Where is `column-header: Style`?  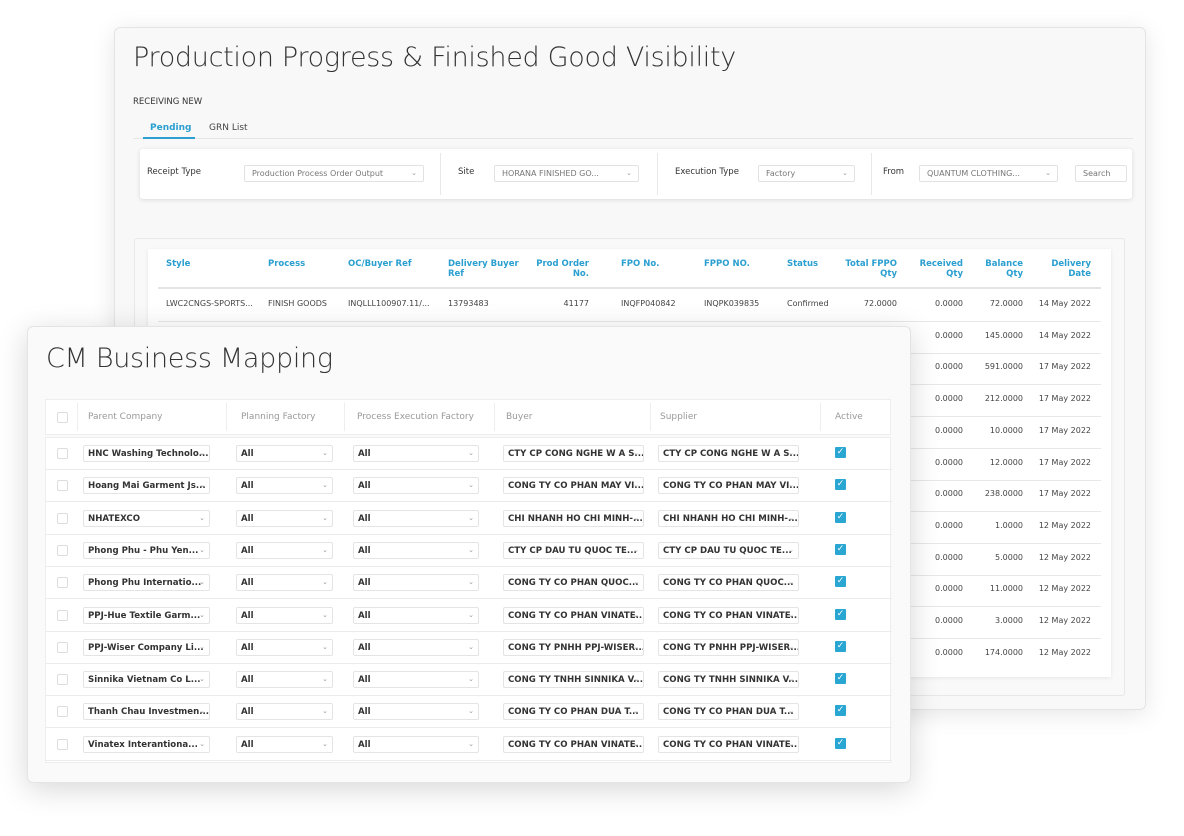 column-header: Style is located at coordinates (206, 264).